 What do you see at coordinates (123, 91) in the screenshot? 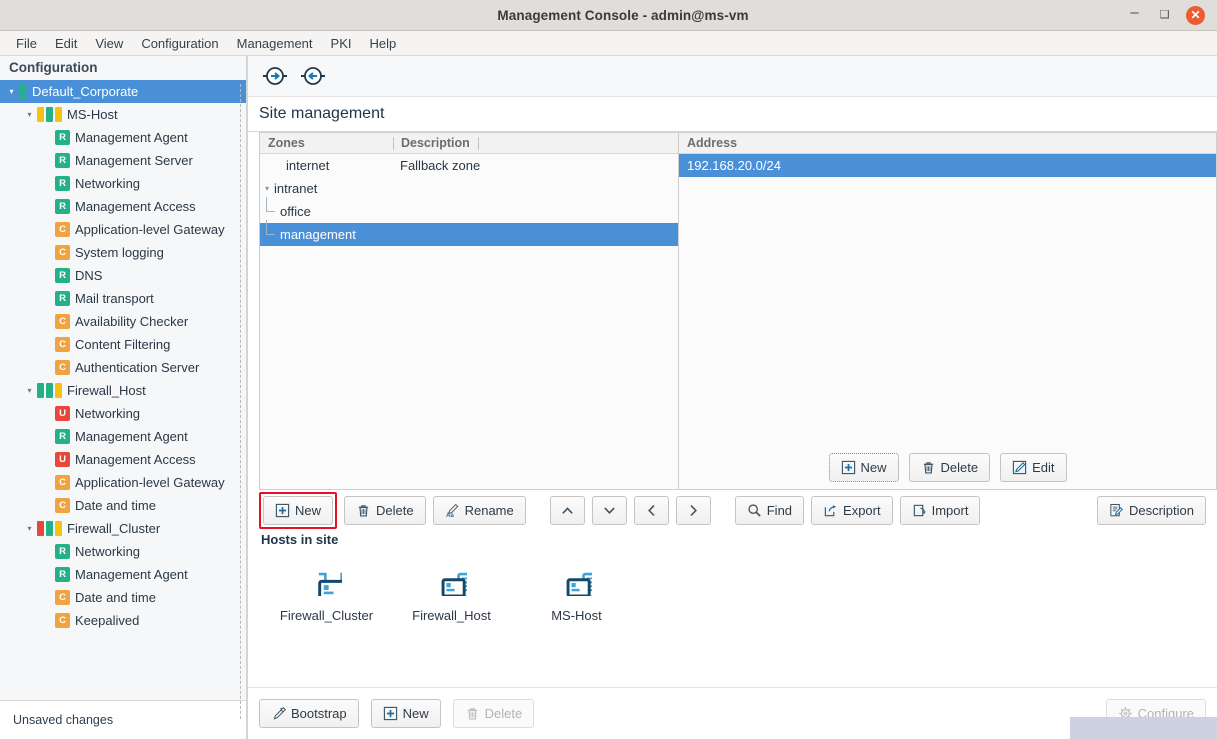
I see `sidebar-item-default-corporate: ▾ Default_Corporate` at bounding box center [123, 91].